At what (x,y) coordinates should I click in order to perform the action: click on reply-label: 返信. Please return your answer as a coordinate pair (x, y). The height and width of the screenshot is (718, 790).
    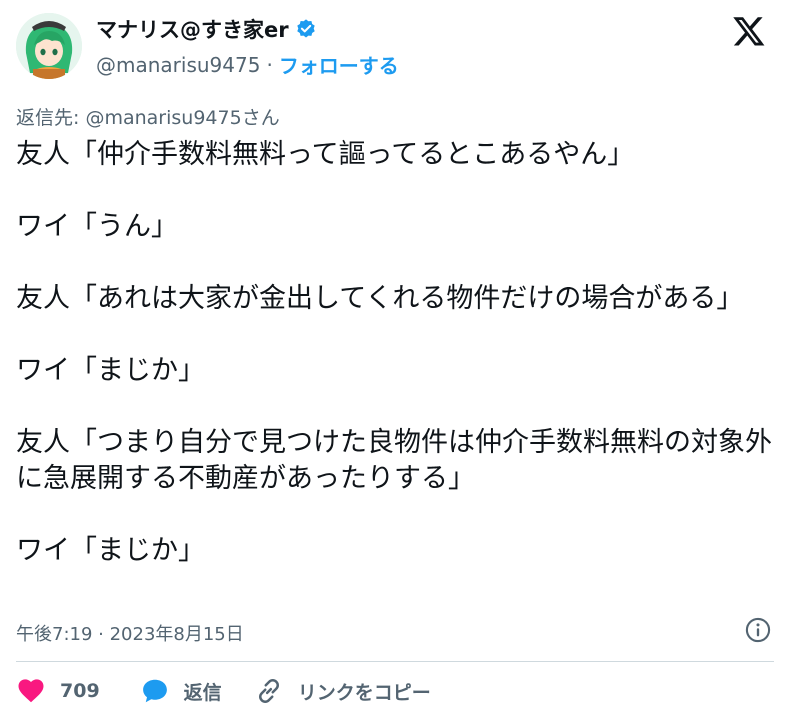
    Looking at the image, I should click on (202, 692).